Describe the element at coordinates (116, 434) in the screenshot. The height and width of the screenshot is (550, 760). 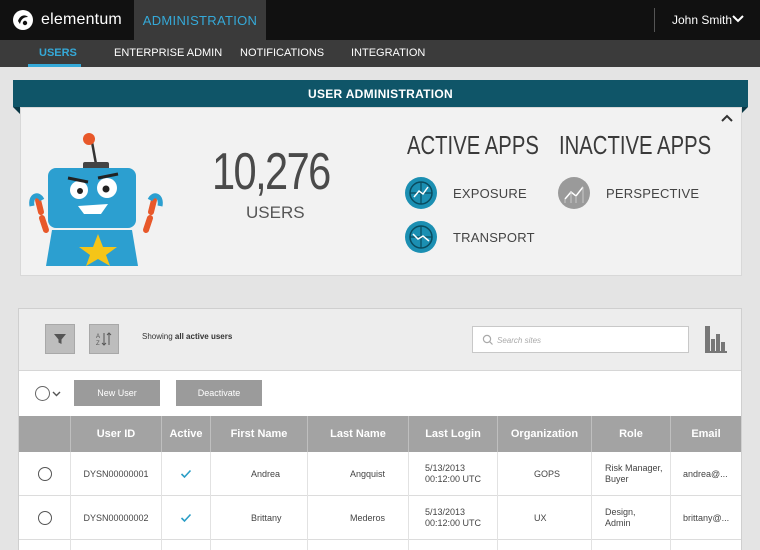
I see `column-header-user-id: User ID` at that location.